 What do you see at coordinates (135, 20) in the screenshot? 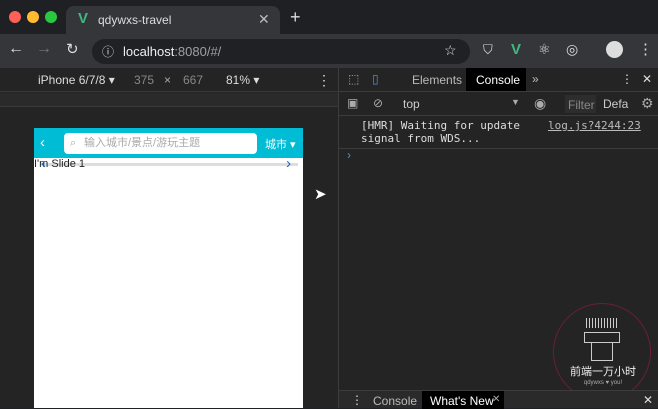
I see `tab-title: qdywxs-travel` at bounding box center [135, 20].